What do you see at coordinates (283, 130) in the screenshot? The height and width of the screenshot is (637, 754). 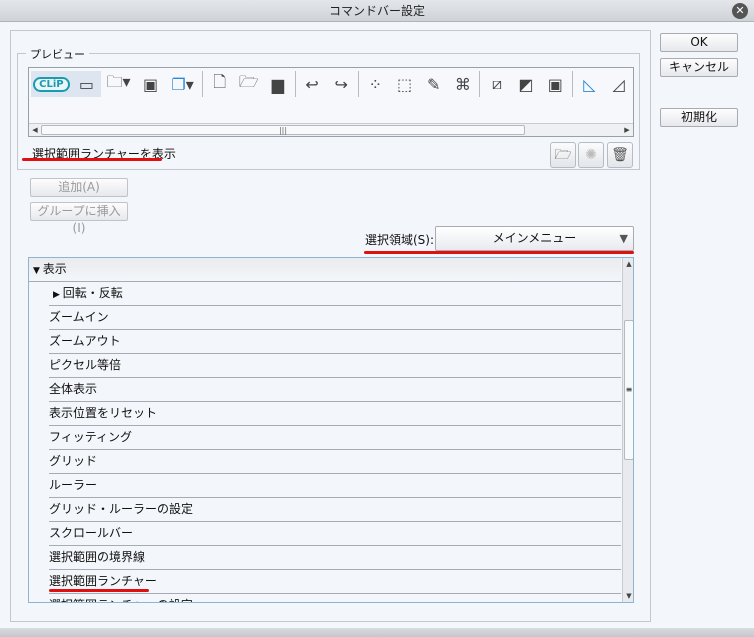 I see `scroll-thumb: |||` at bounding box center [283, 130].